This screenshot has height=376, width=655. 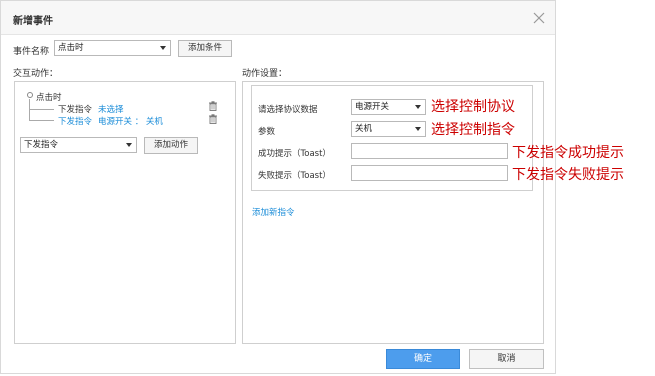 What do you see at coordinates (36, 74) in the screenshot?
I see `interaction-section-label: 交互动作：` at bounding box center [36, 74].